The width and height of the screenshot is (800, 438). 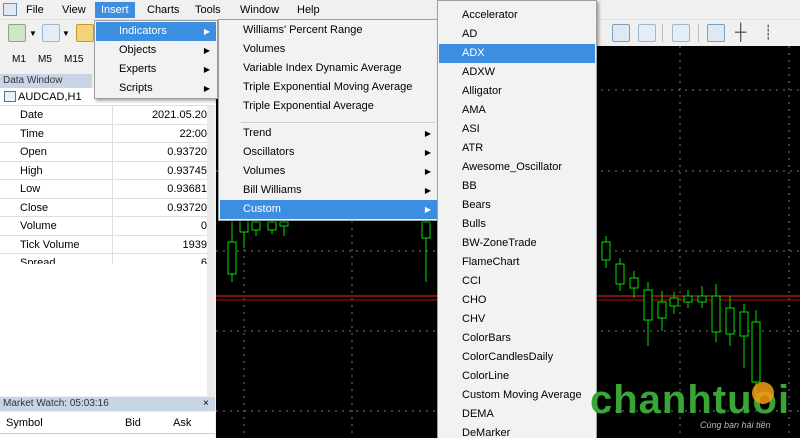 What do you see at coordinates (517, 148) in the screenshot?
I see `menu-item-custom-indicator: ATR` at bounding box center [517, 148].